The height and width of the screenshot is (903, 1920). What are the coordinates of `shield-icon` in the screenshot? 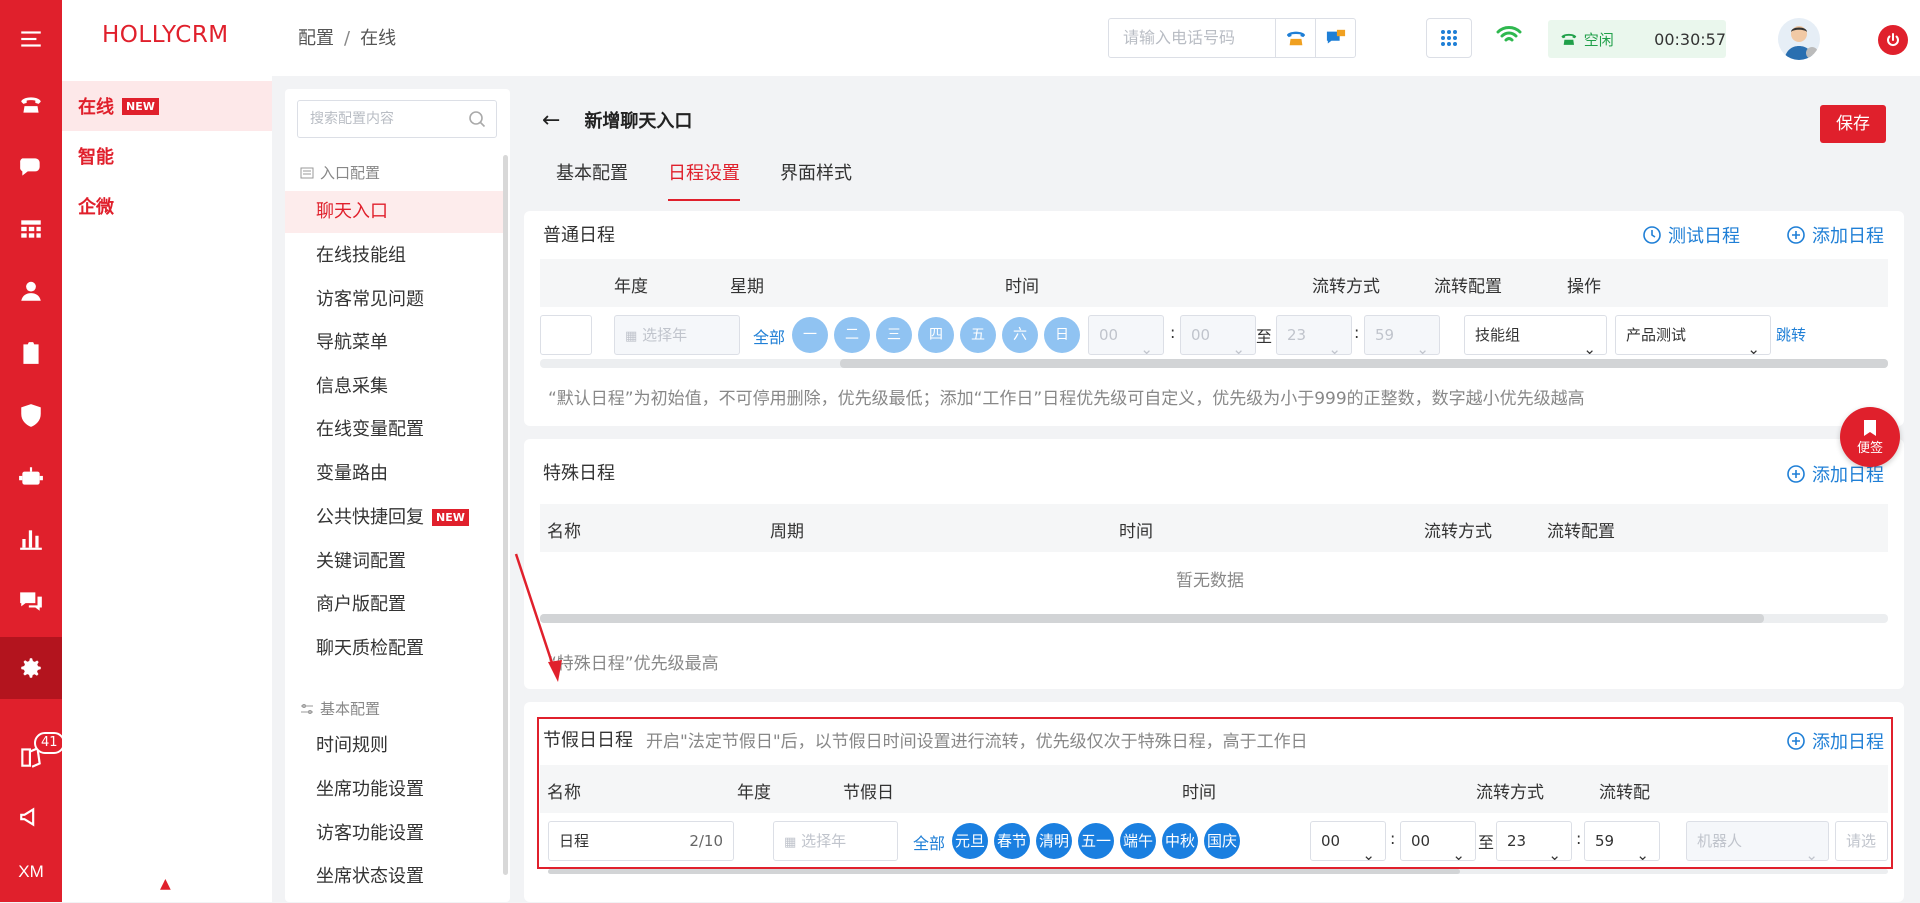 It's located at (31, 415).